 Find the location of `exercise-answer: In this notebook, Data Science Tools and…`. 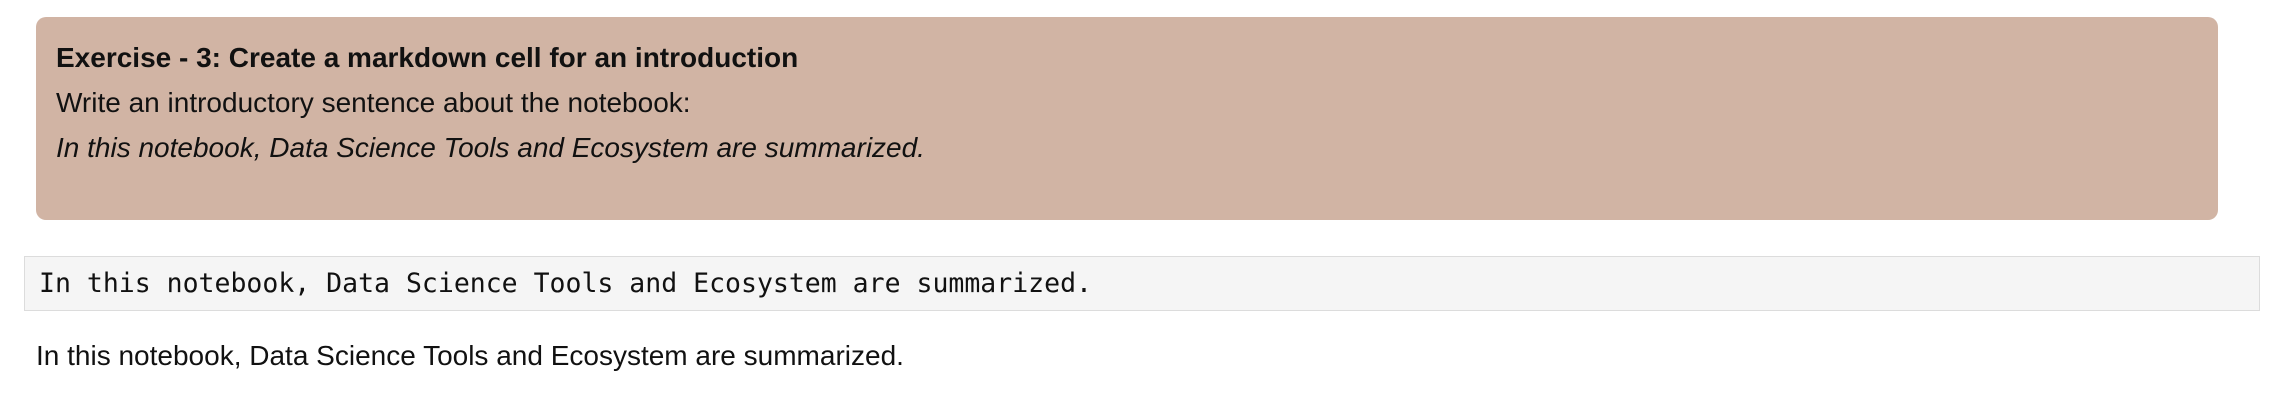

exercise-answer: In this notebook, Data Science Tools and… is located at coordinates (490, 147).